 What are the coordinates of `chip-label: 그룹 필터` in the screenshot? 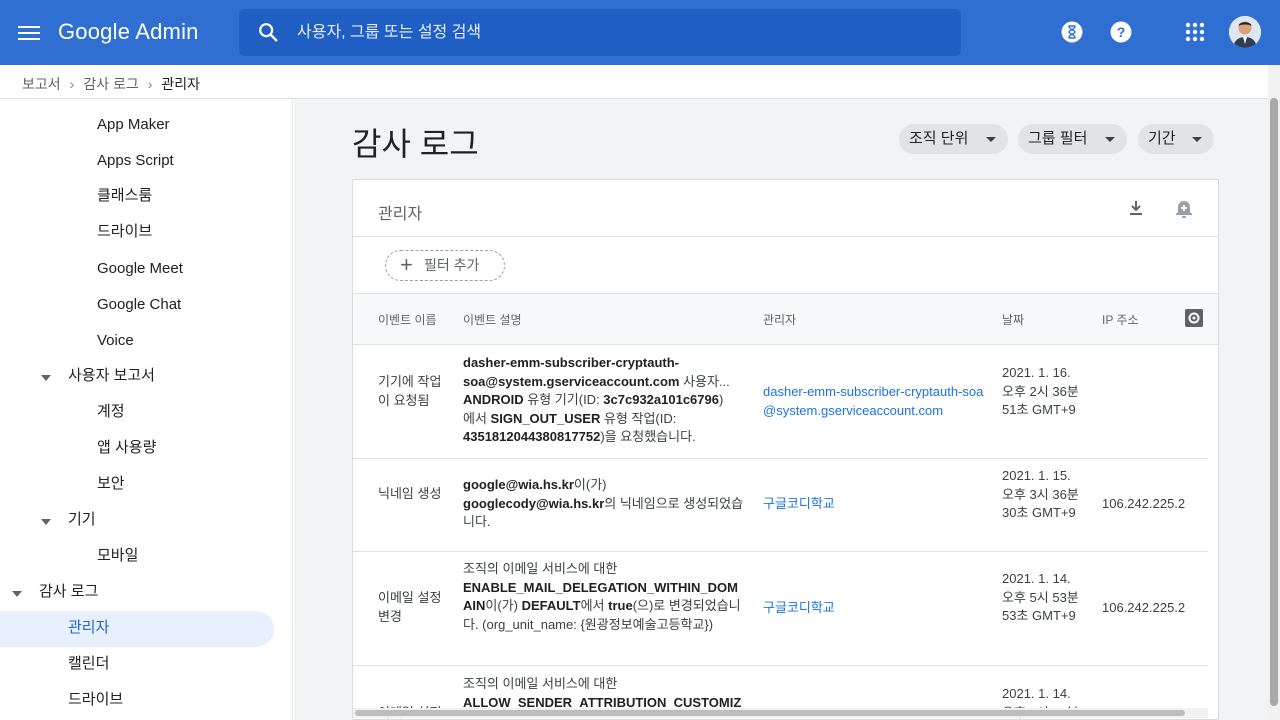 It's located at (1058, 138).